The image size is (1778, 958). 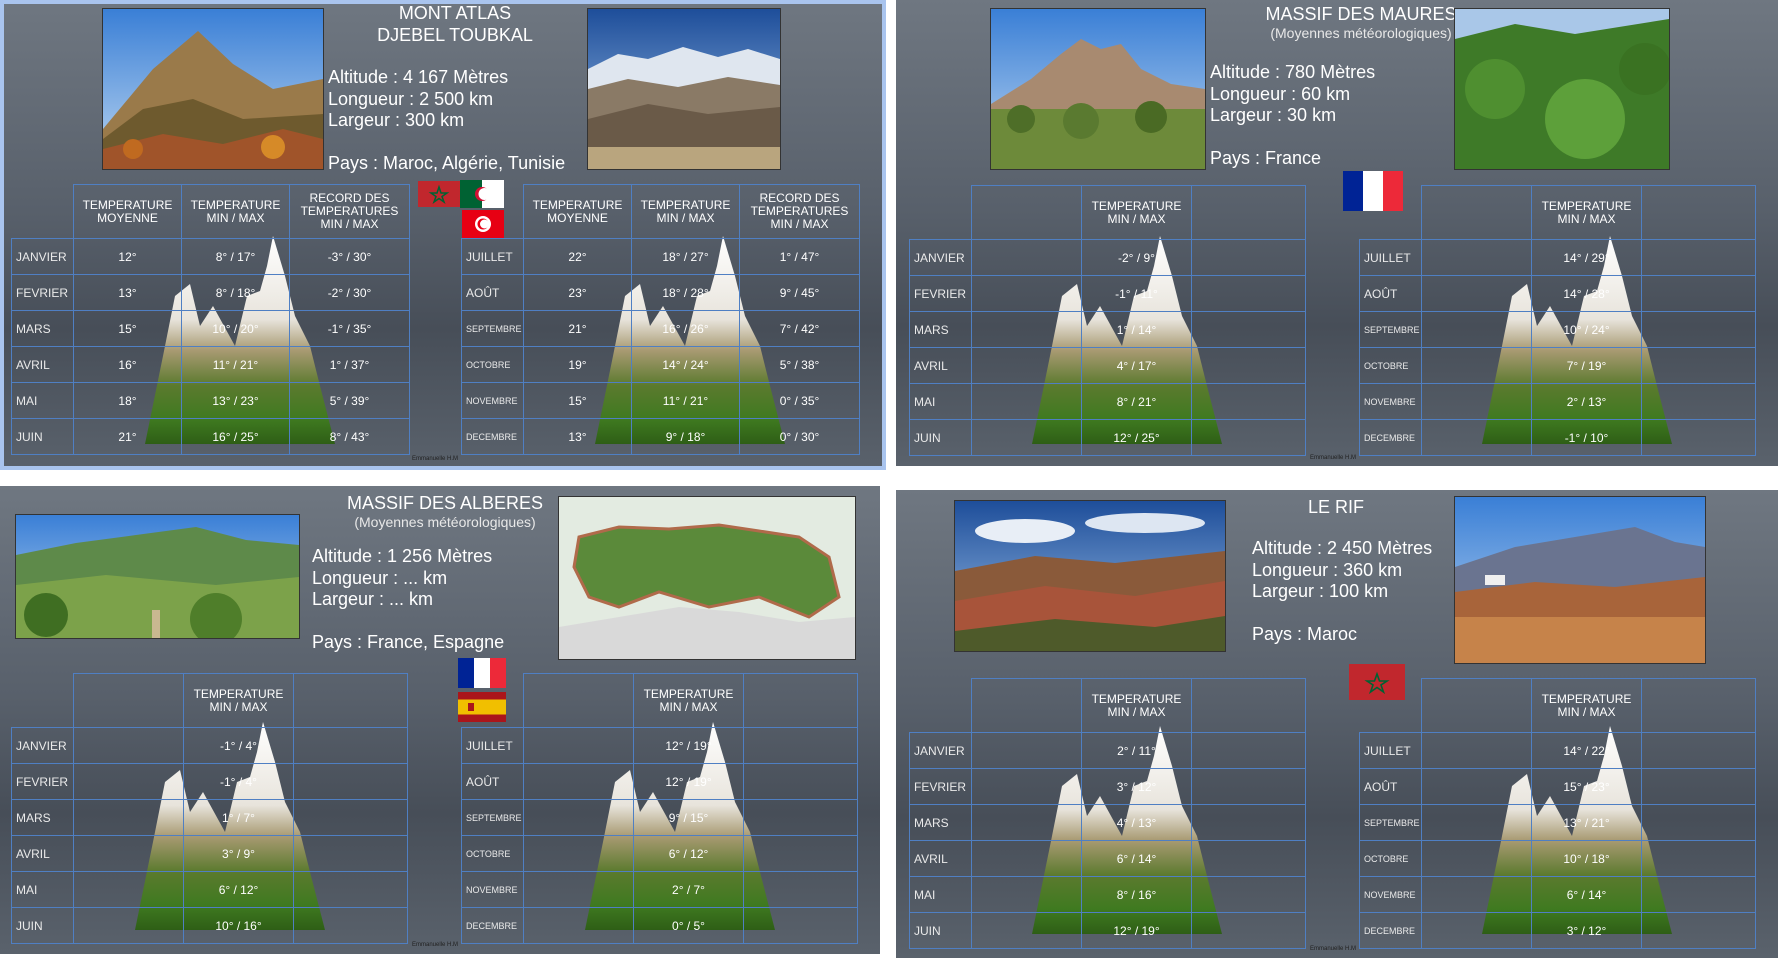 I want to click on moy-cell: 13°, so click(x=577, y=436).